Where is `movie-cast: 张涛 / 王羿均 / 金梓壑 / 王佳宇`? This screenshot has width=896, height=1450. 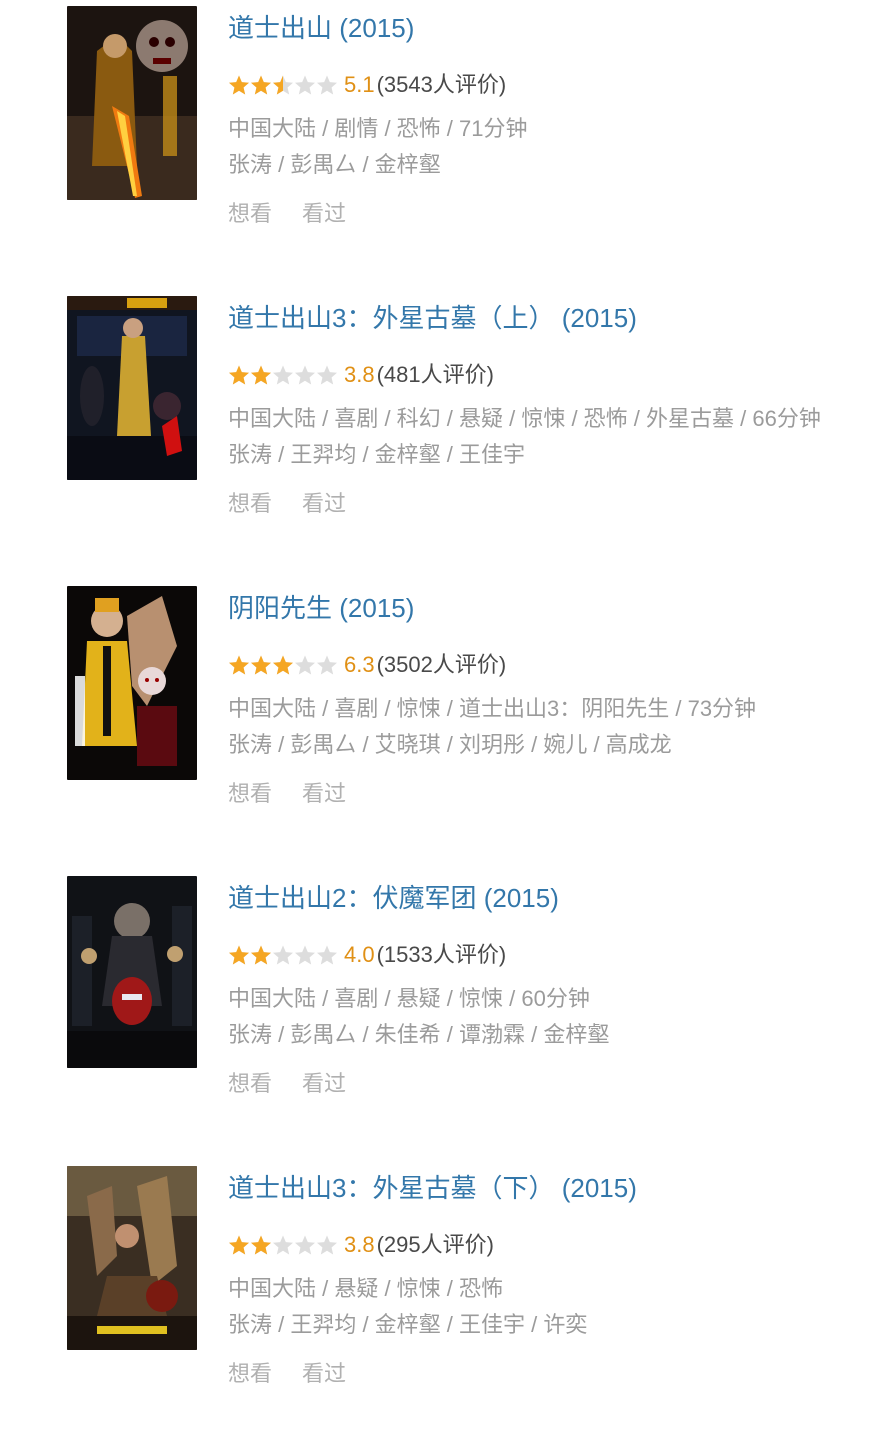 movie-cast: 张涛 / 王羿均 / 金梓壑 / 王佳宇 is located at coordinates (377, 454).